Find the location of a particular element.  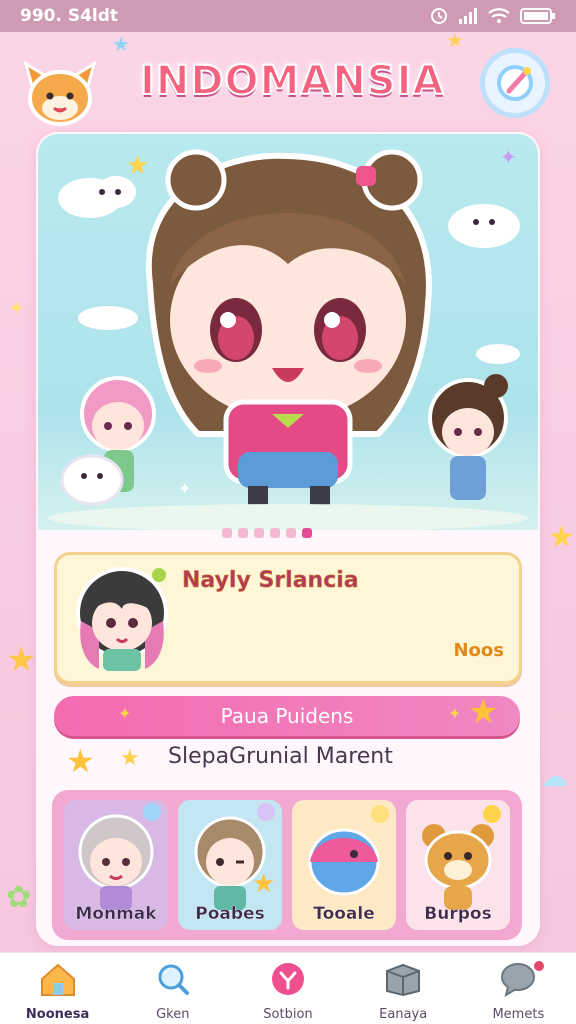

category-tile: Burpos is located at coordinates (458, 865).